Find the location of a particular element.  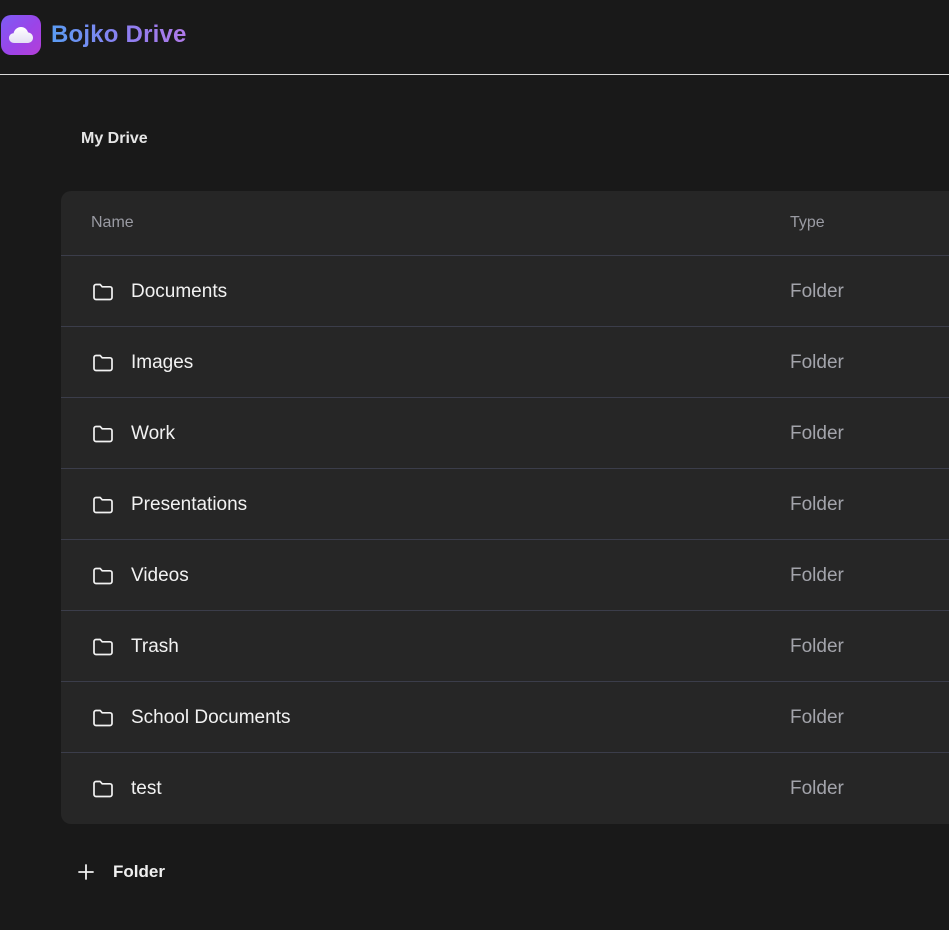

column-header-type: Type is located at coordinates (807, 223).